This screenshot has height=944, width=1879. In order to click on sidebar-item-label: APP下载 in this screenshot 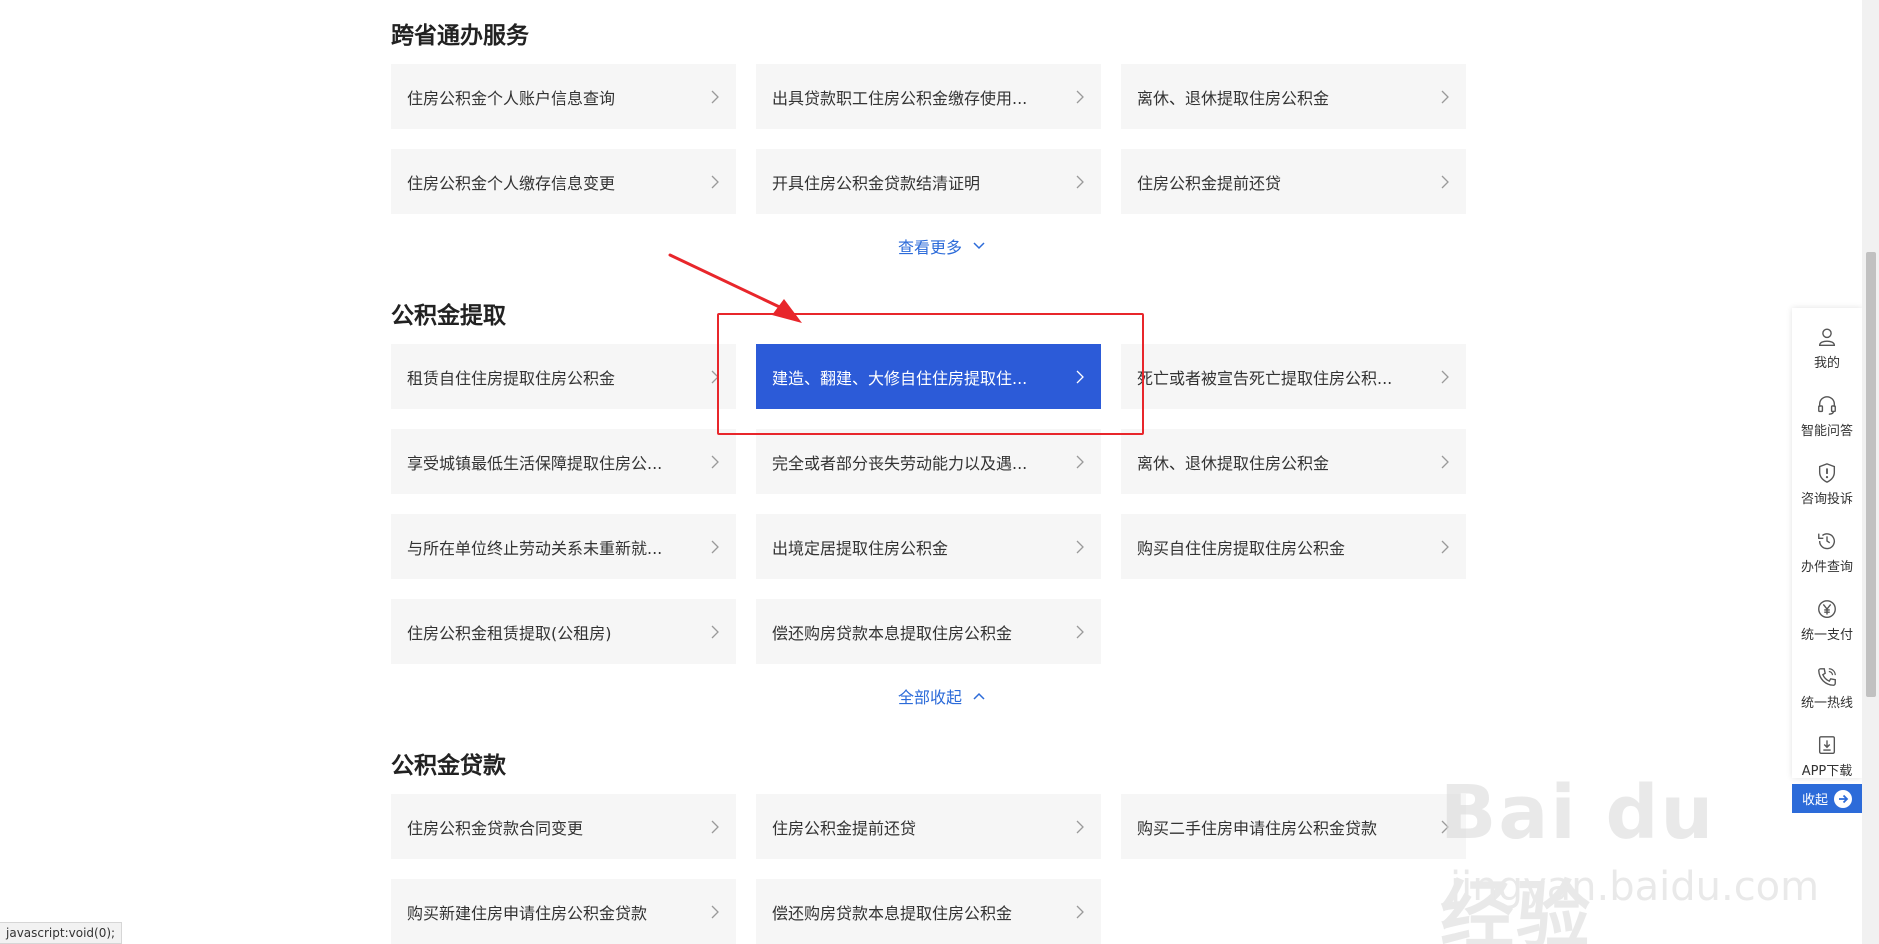, I will do `click(1827, 771)`.